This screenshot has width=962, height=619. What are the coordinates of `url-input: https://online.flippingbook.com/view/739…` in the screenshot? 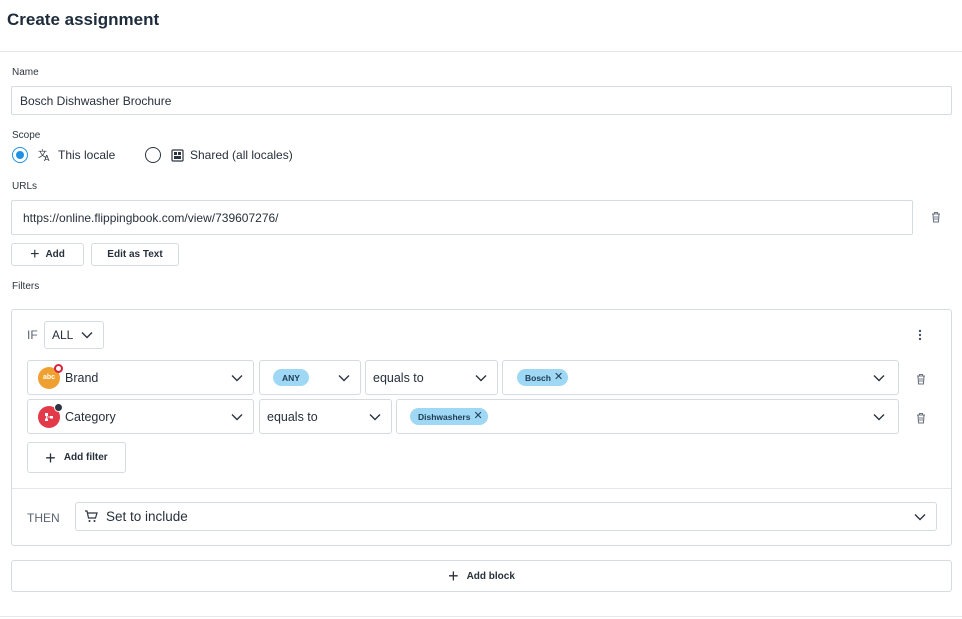 It's located at (462, 217).